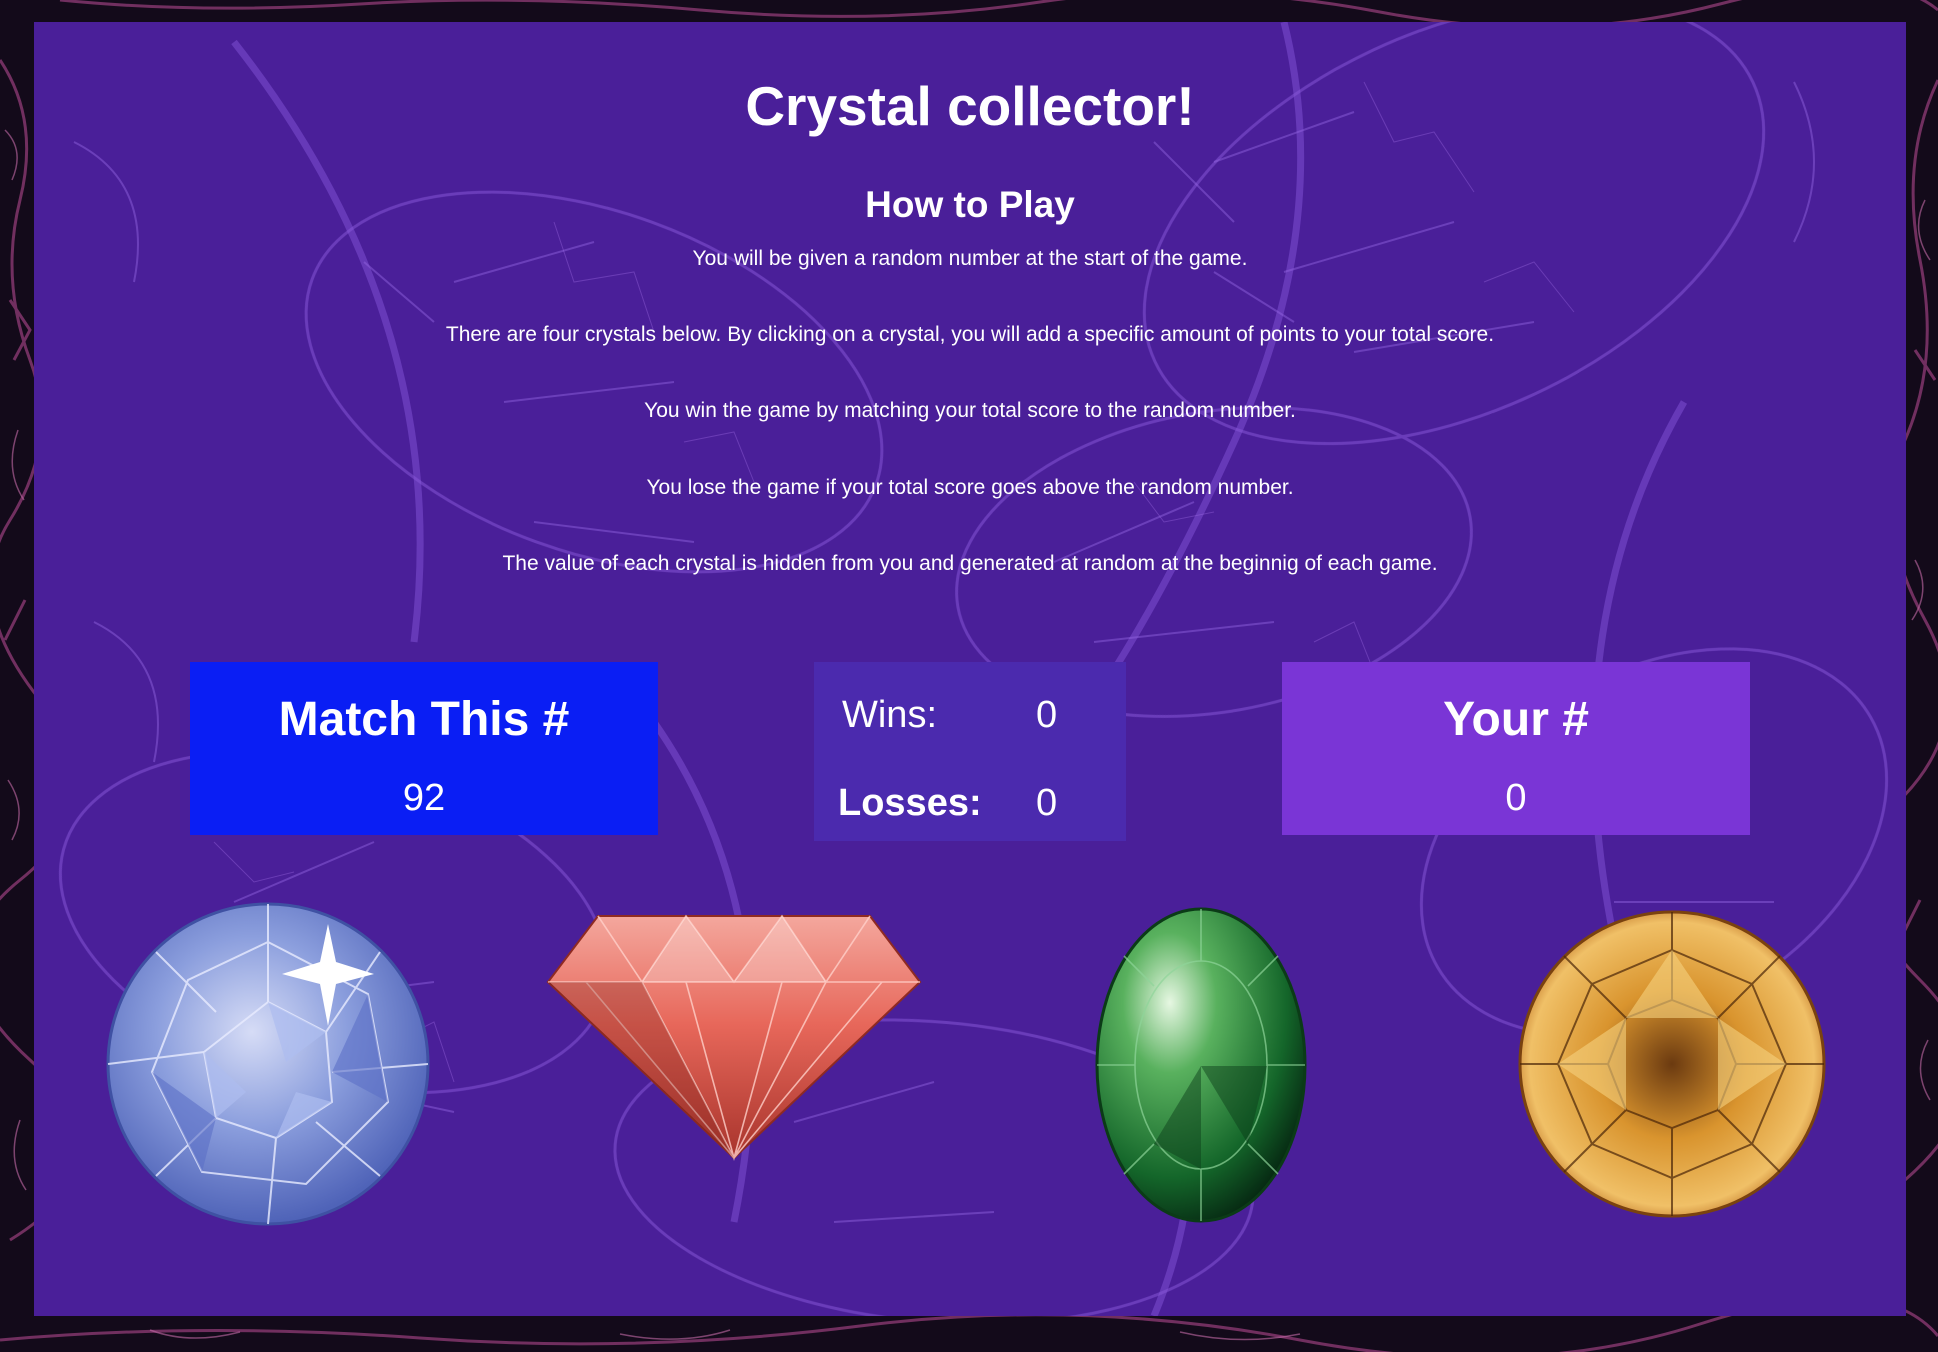 The height and width of the screenshot is (1352, 1938). I want to click on target-value: 92, so click(424, 798).